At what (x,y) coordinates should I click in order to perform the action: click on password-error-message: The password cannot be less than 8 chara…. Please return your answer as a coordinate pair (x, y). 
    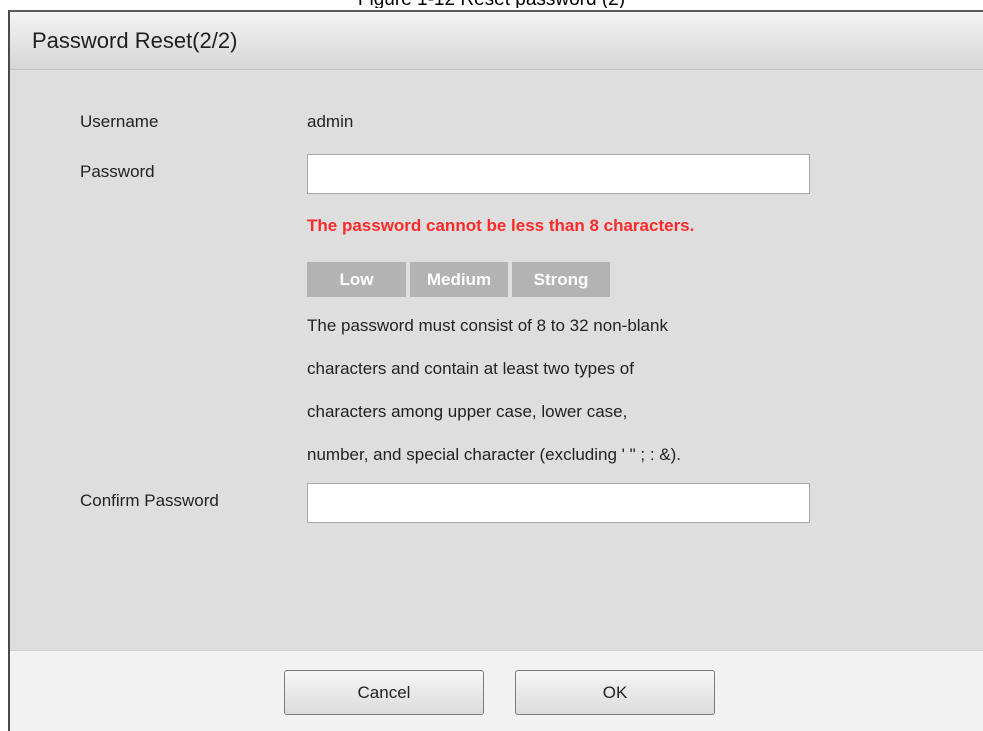
    Looking at the image, I should click on (501, 225).